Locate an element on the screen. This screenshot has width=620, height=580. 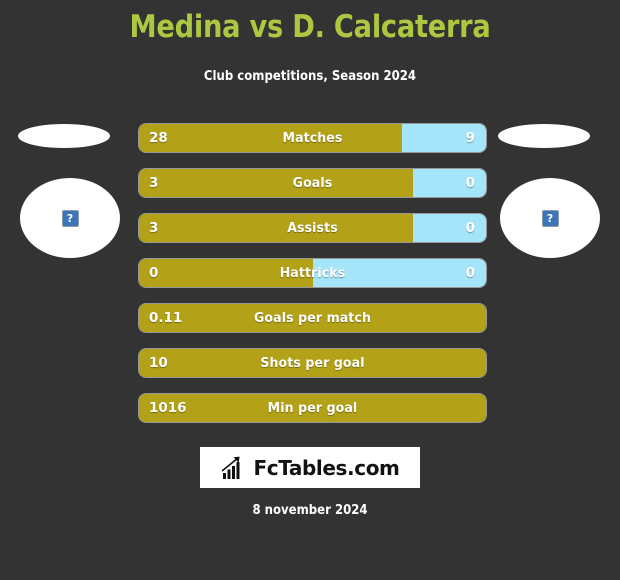
stat-bar-row: 3 Assists 0 is located at coordinates (312, 228).